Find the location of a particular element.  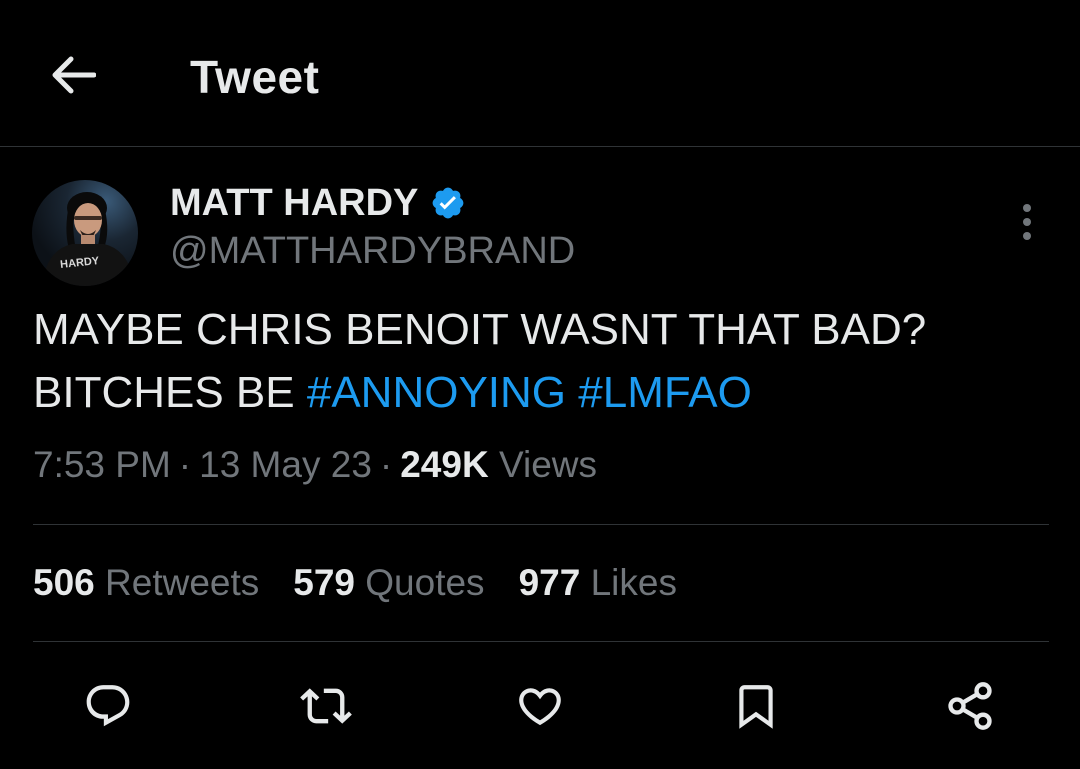

avatar: HARDY is located at coordinates (85, 233).